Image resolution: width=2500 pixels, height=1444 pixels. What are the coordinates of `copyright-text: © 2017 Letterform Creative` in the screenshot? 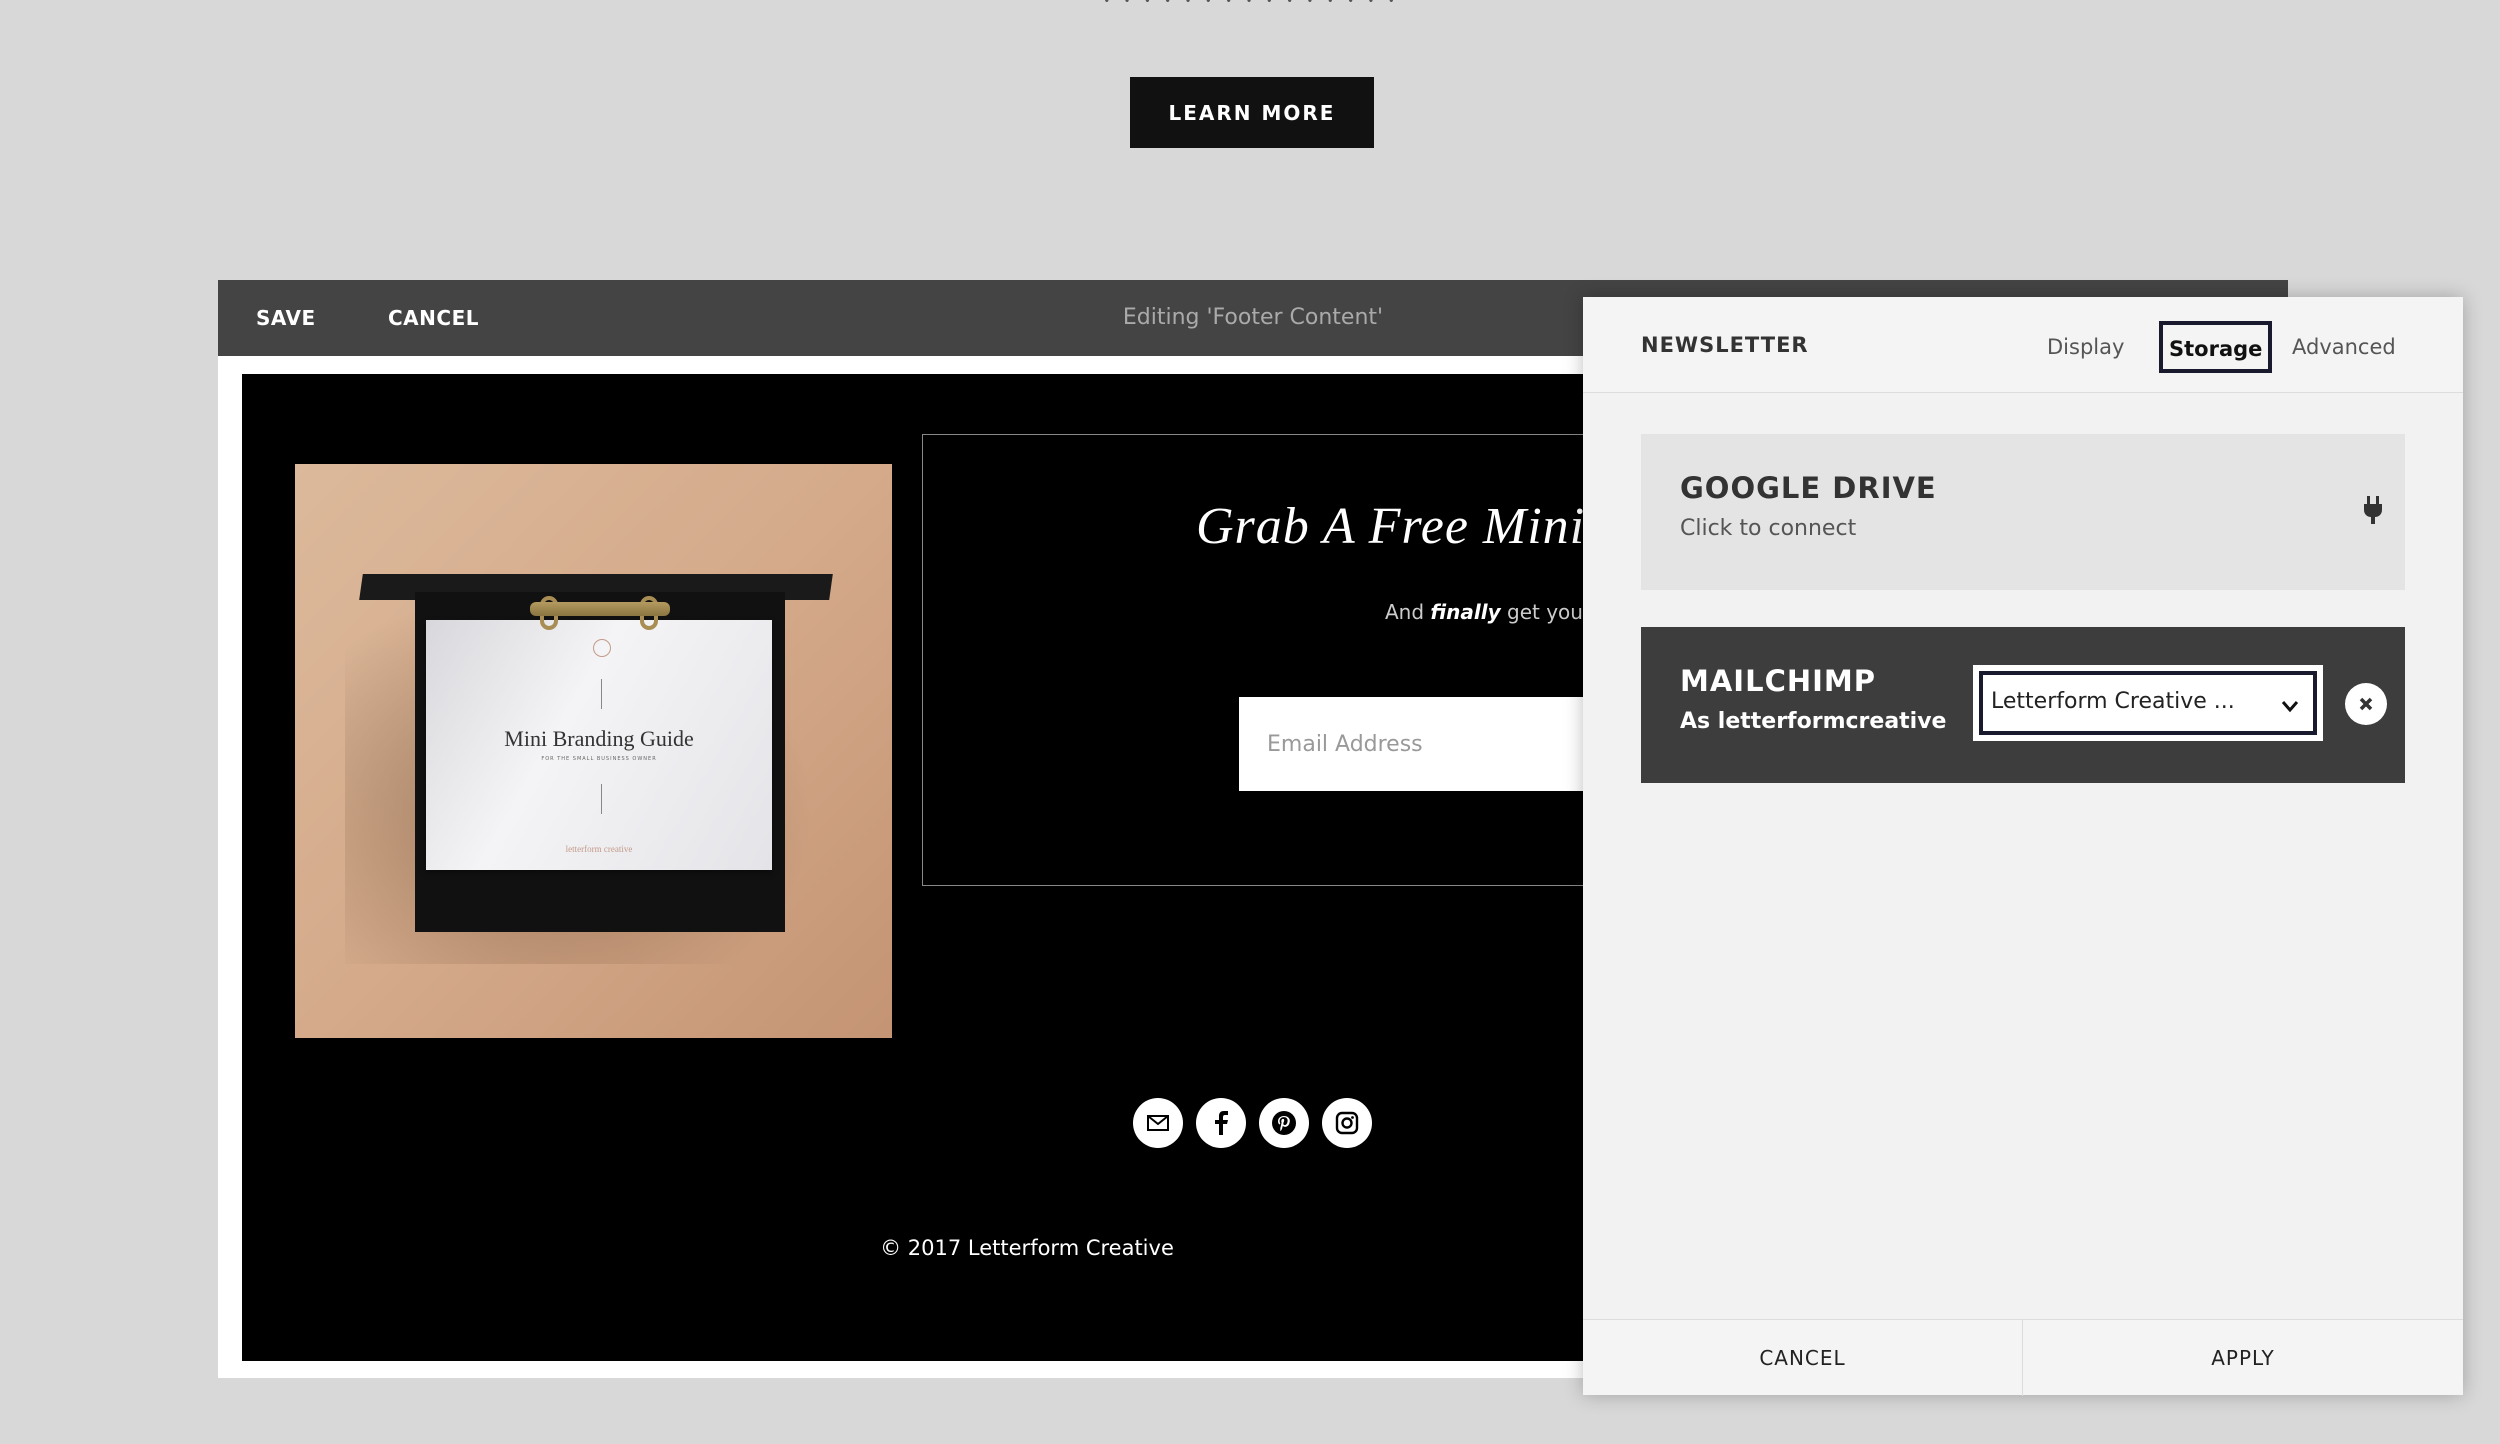 It's located at (1027, 1248).